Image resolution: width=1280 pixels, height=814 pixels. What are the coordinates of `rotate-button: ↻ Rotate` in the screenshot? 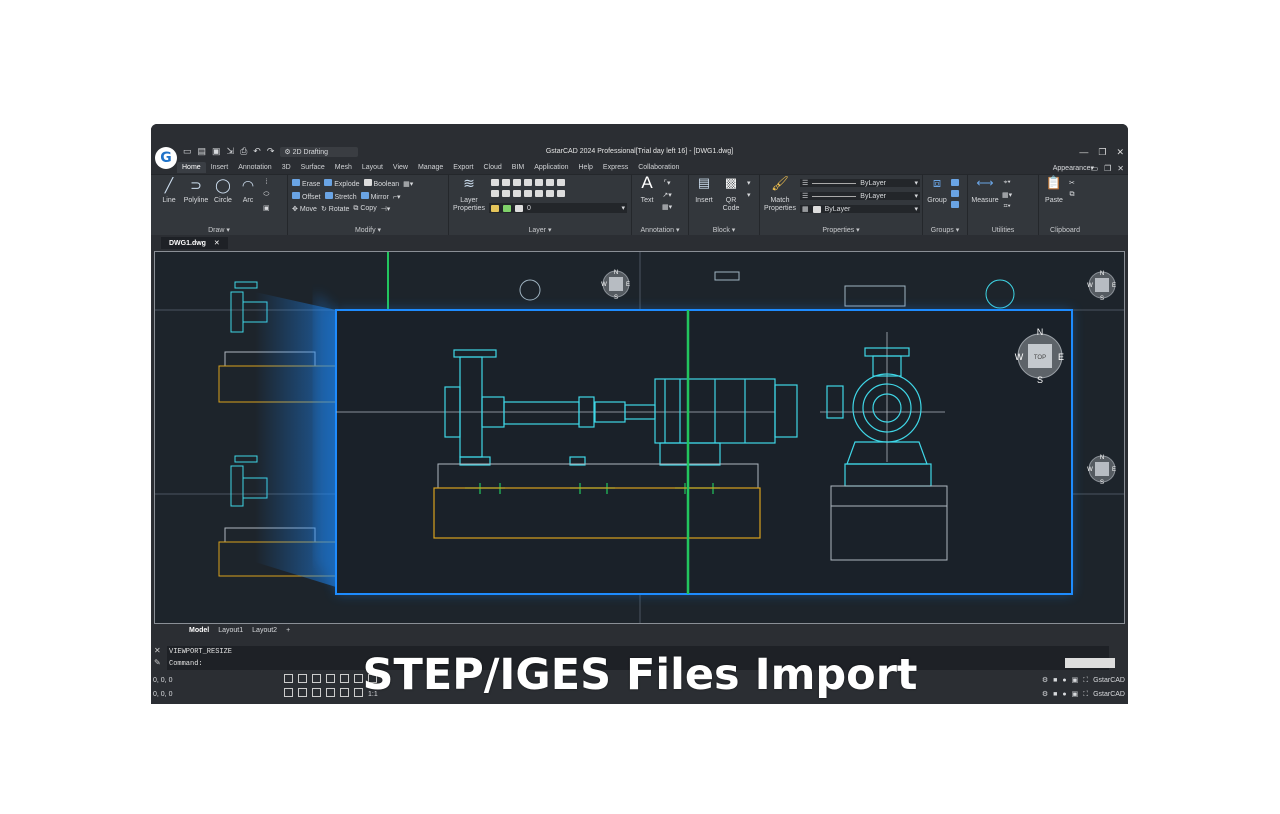 It's located at (335, 209).